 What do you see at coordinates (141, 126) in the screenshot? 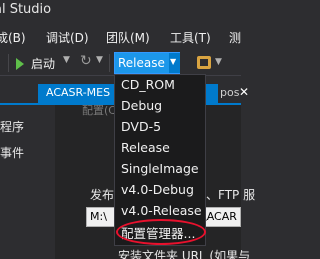
I see `option-dvd-5: DVD-5` at bounding box center [141, 126].